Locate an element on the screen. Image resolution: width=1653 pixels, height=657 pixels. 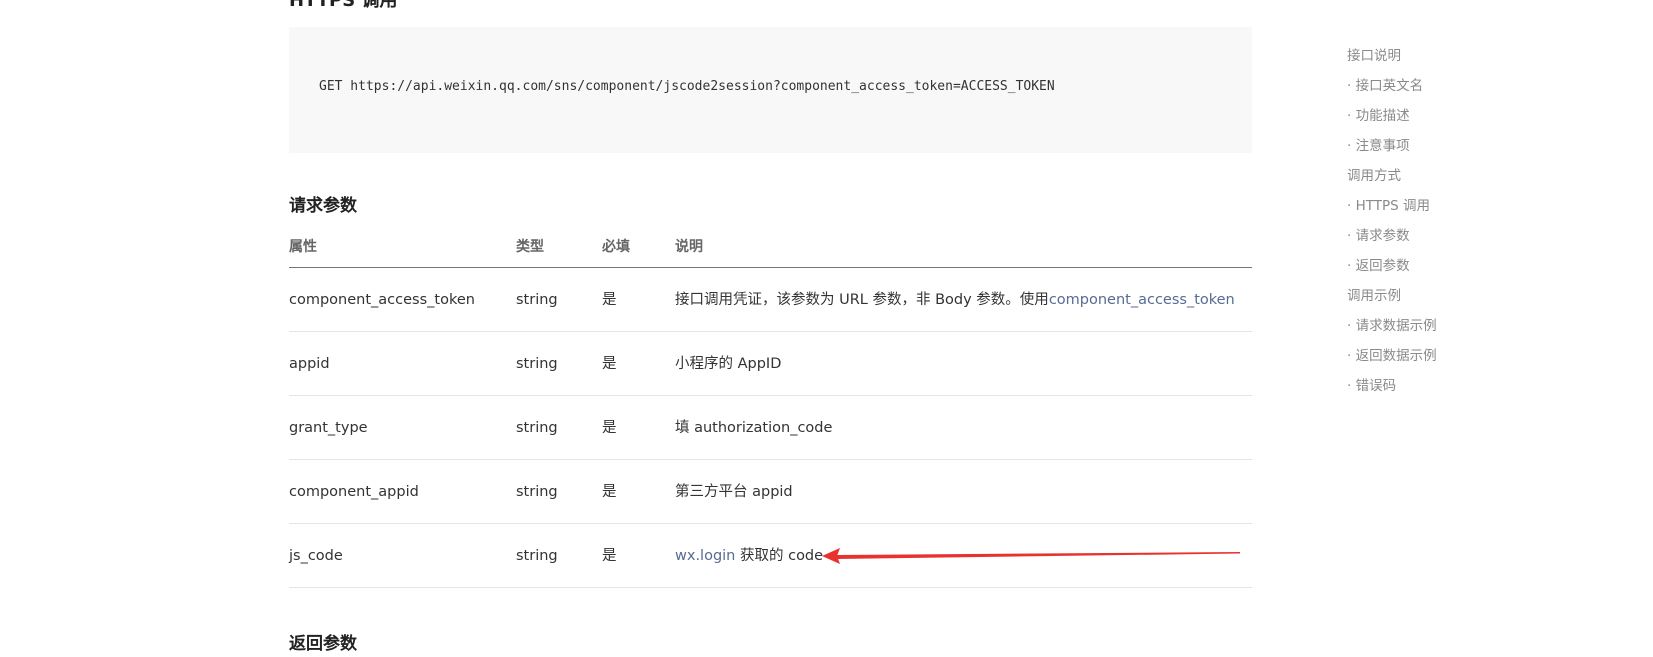
toc-item-request-example: · 请求数据示例 is located at coordinates (1392, 326).